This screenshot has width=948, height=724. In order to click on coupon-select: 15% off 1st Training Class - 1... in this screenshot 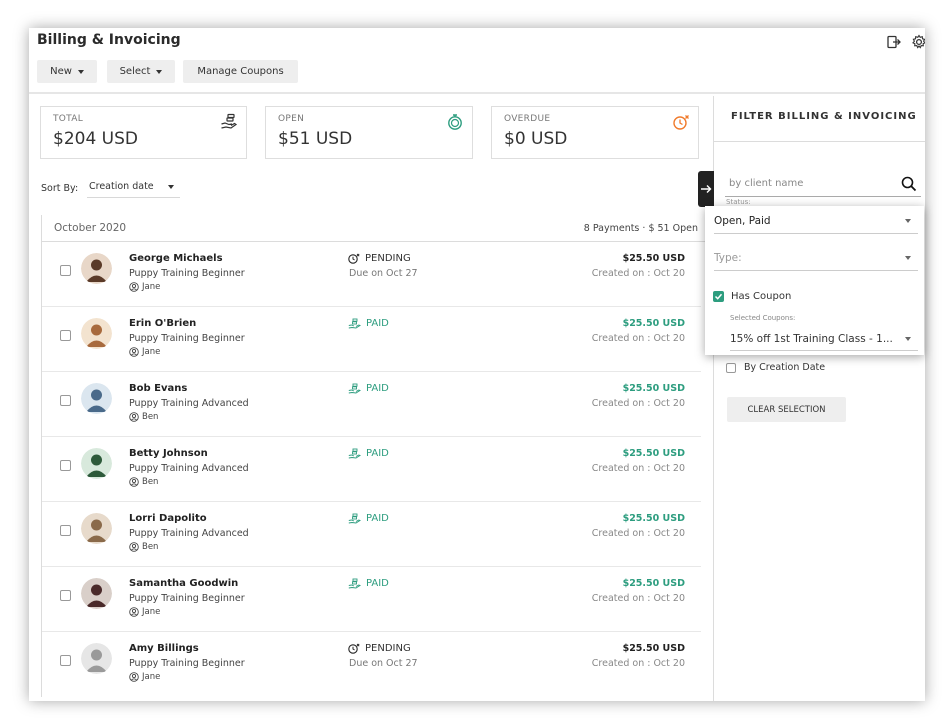, I will do `click(824, 339)`.